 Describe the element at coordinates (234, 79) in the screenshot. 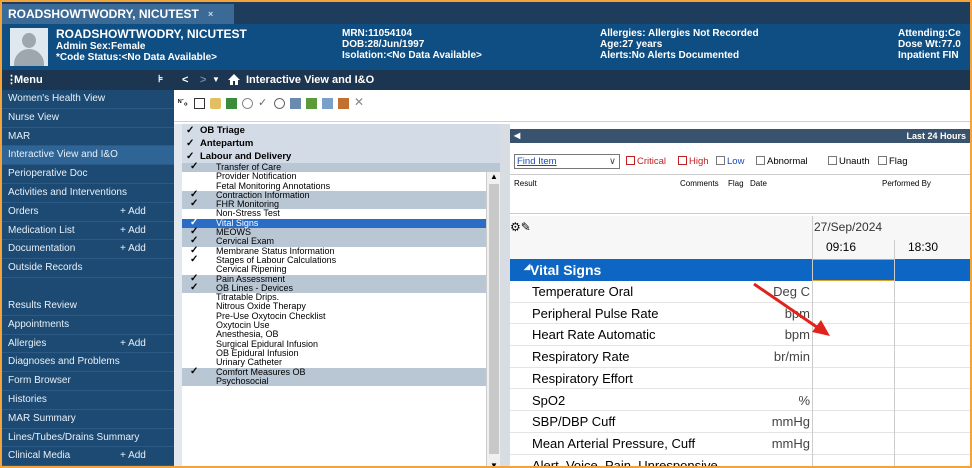

I see `home-icon` at that location.